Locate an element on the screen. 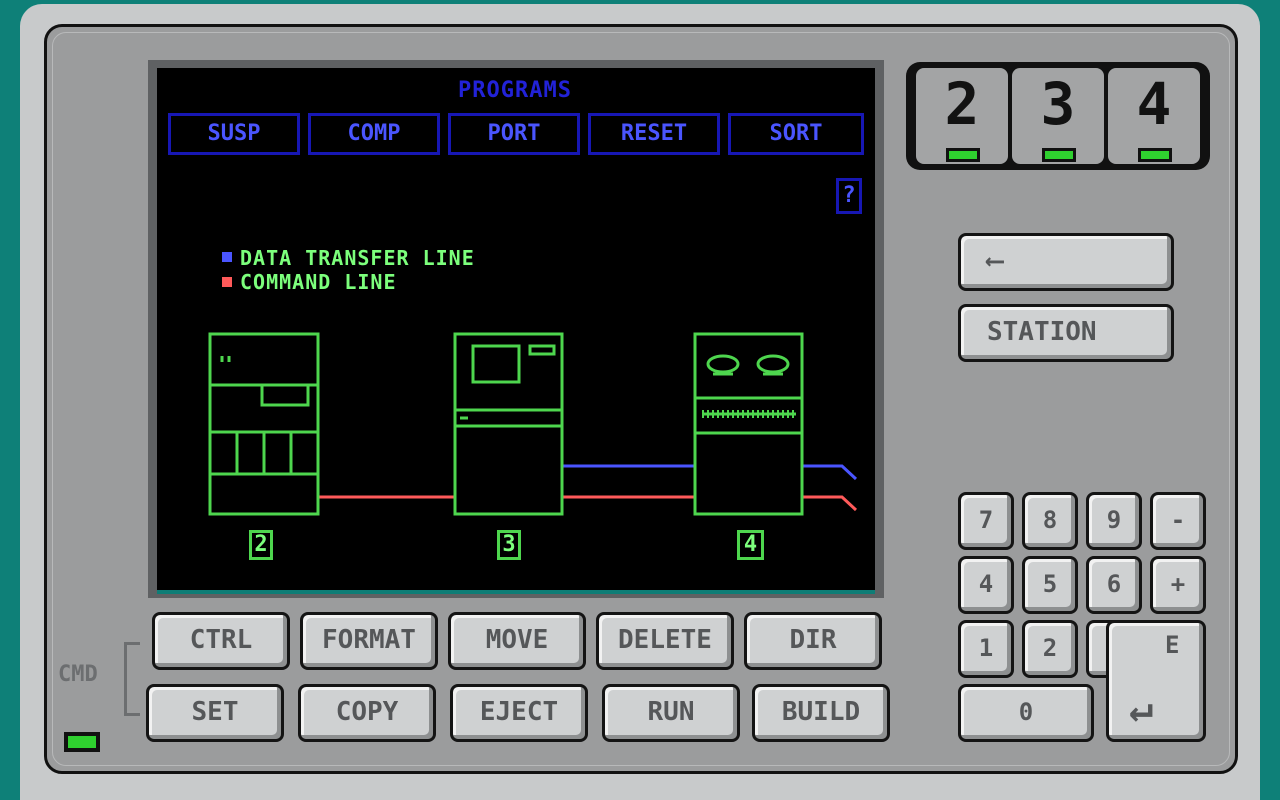 The width and height of the screenshot is (1280, 800). back-button: ⟵ is located at coordinates (1066, 262).